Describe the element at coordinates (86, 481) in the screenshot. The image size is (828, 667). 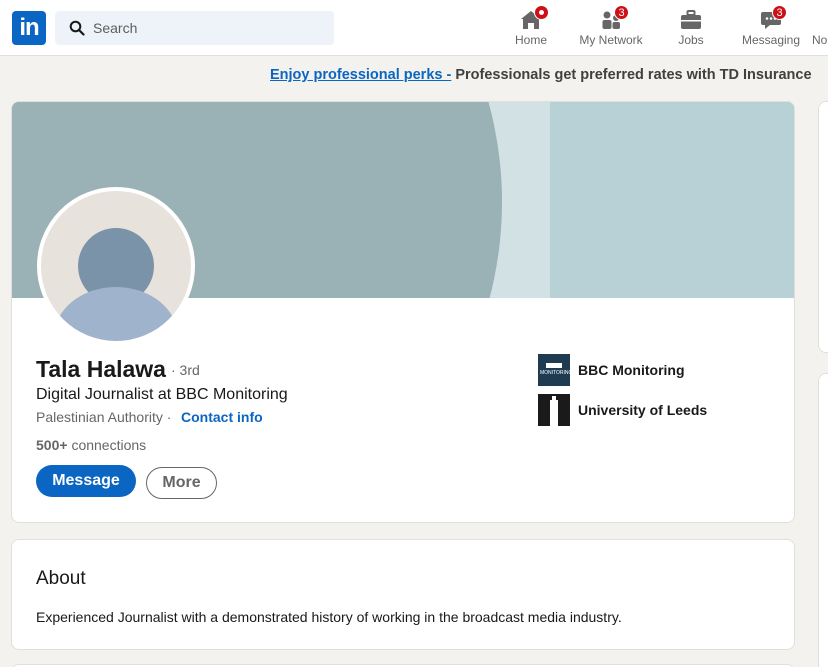
I see `message-button: Message` at that location.